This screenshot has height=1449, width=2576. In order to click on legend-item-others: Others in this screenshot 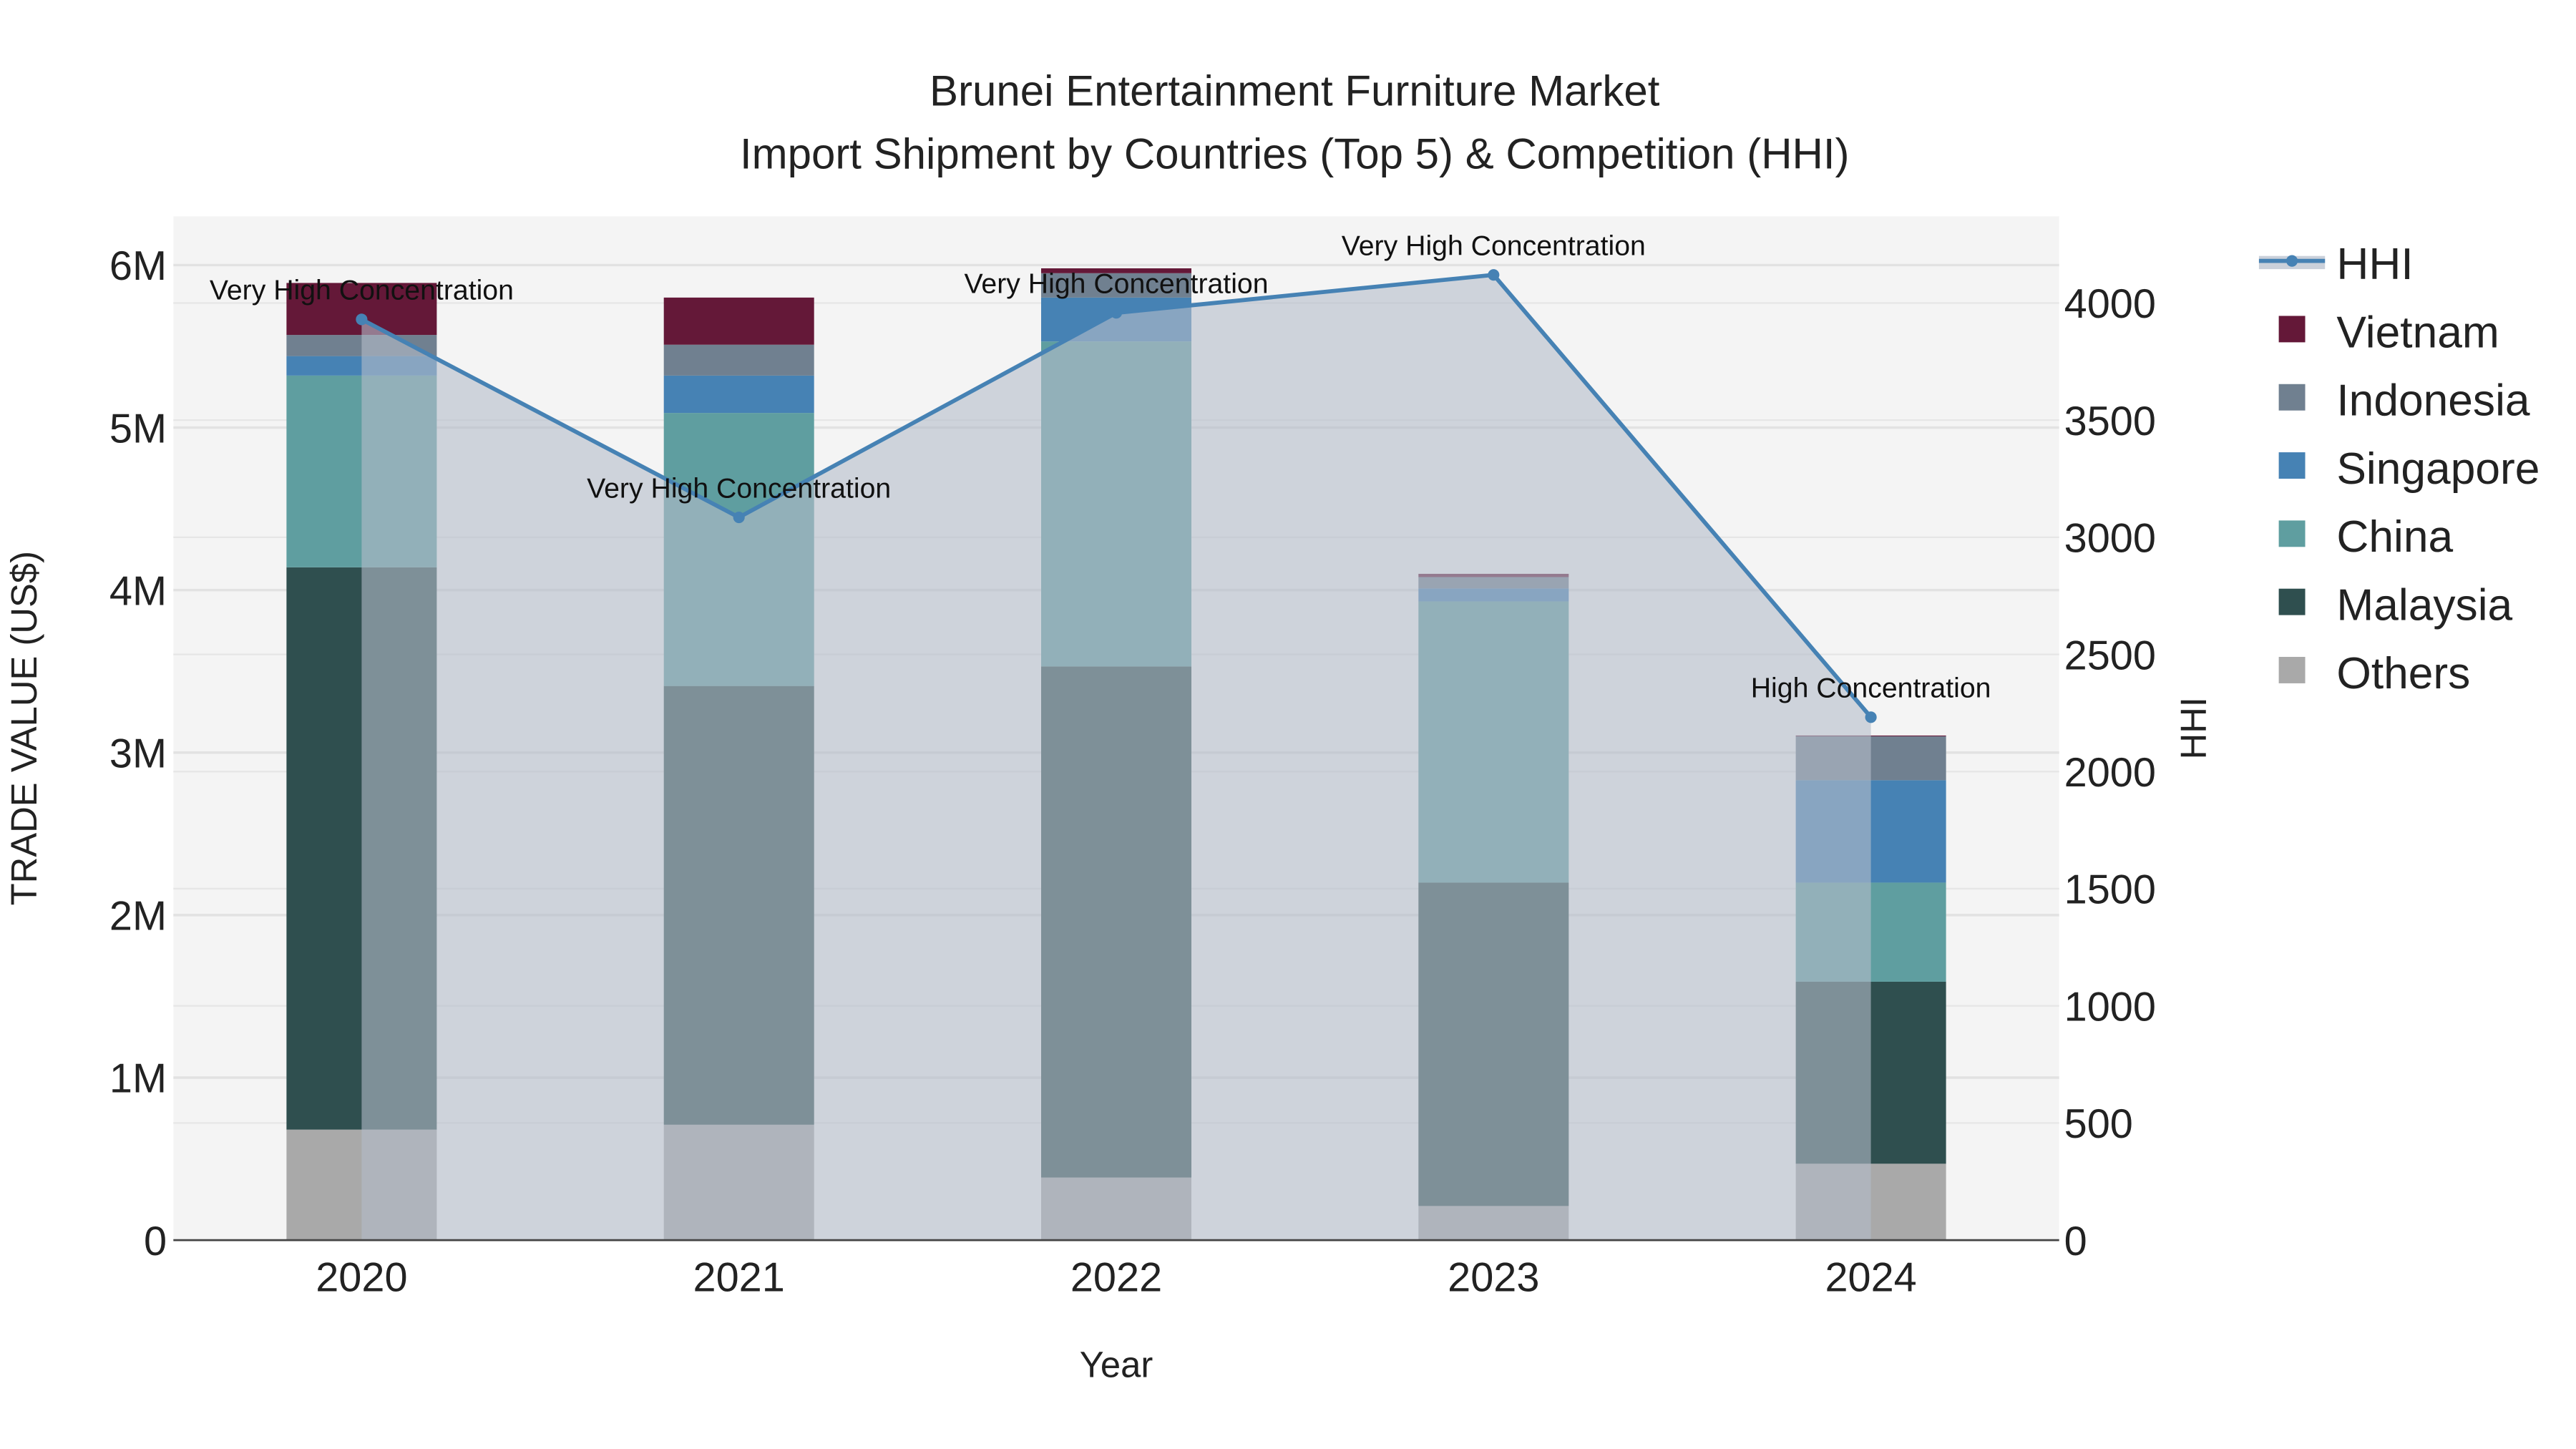, I will do `click(2374, 673)`.